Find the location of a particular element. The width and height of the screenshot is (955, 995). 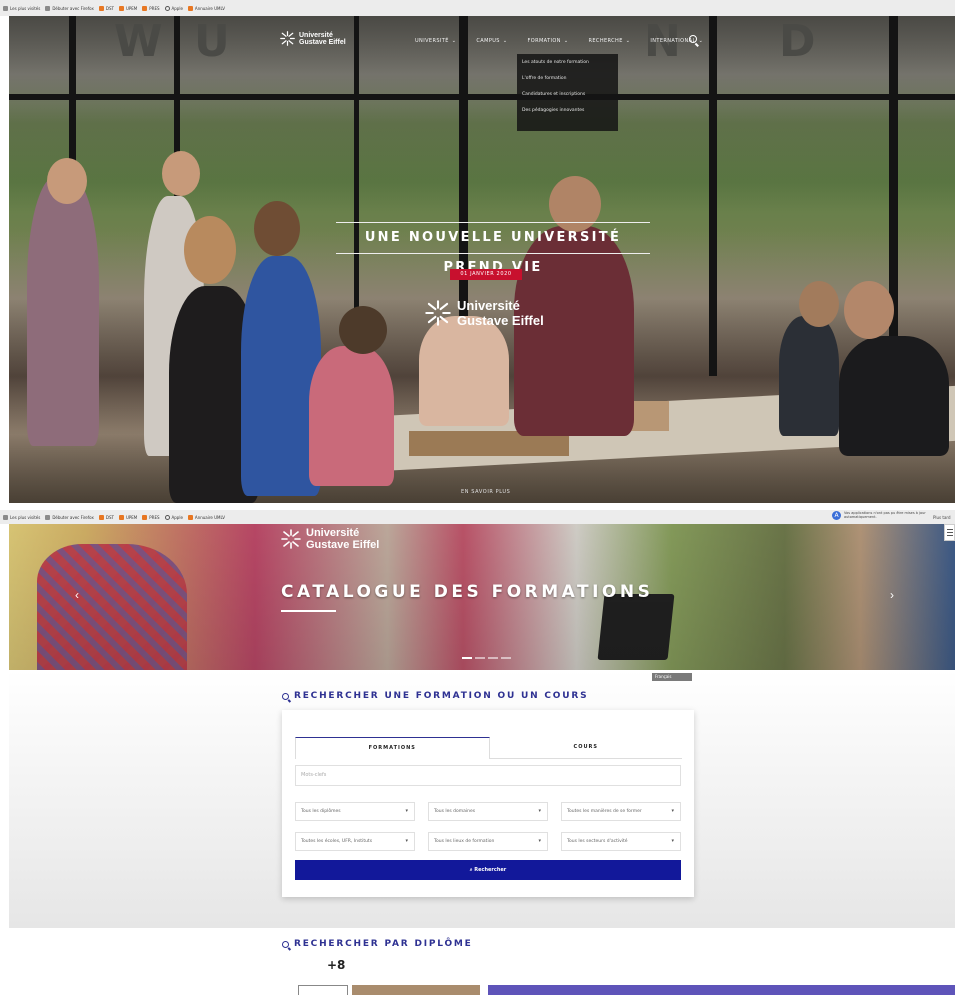

tab-formations: FORMATIONS is located at coordinates (392, 748).